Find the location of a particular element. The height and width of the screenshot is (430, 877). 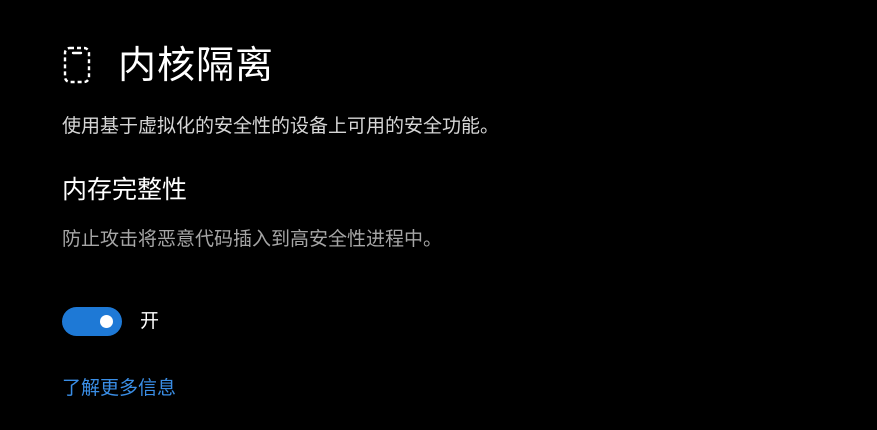

page-header: 内核隔离 is located at coordinates (168, 65).